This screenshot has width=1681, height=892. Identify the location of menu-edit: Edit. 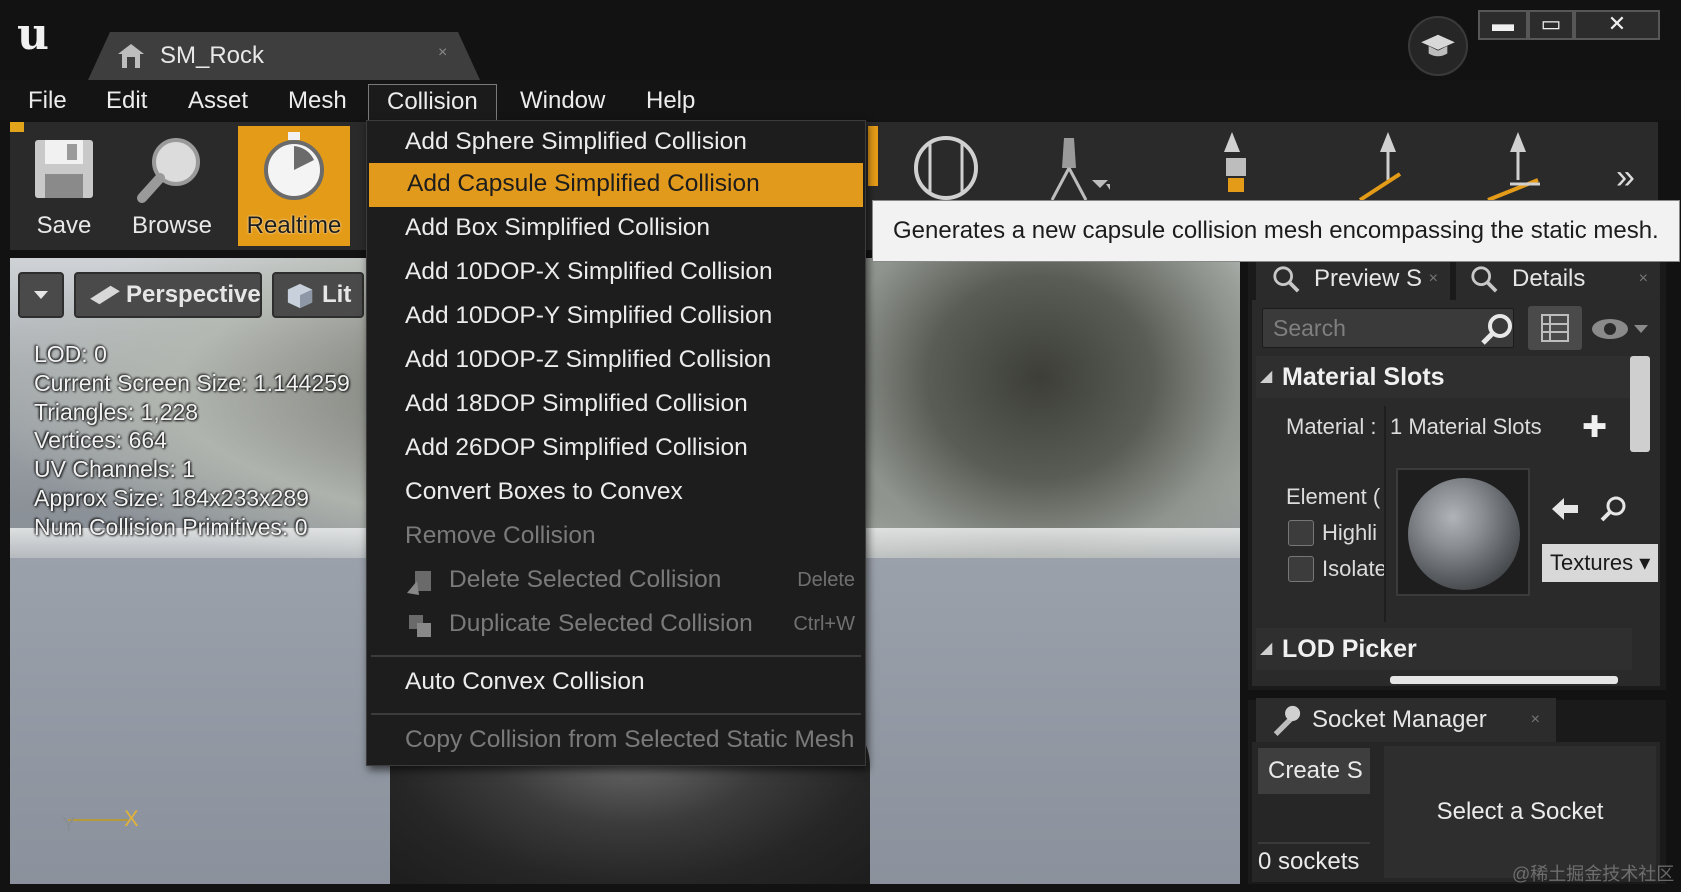
(126, 102).